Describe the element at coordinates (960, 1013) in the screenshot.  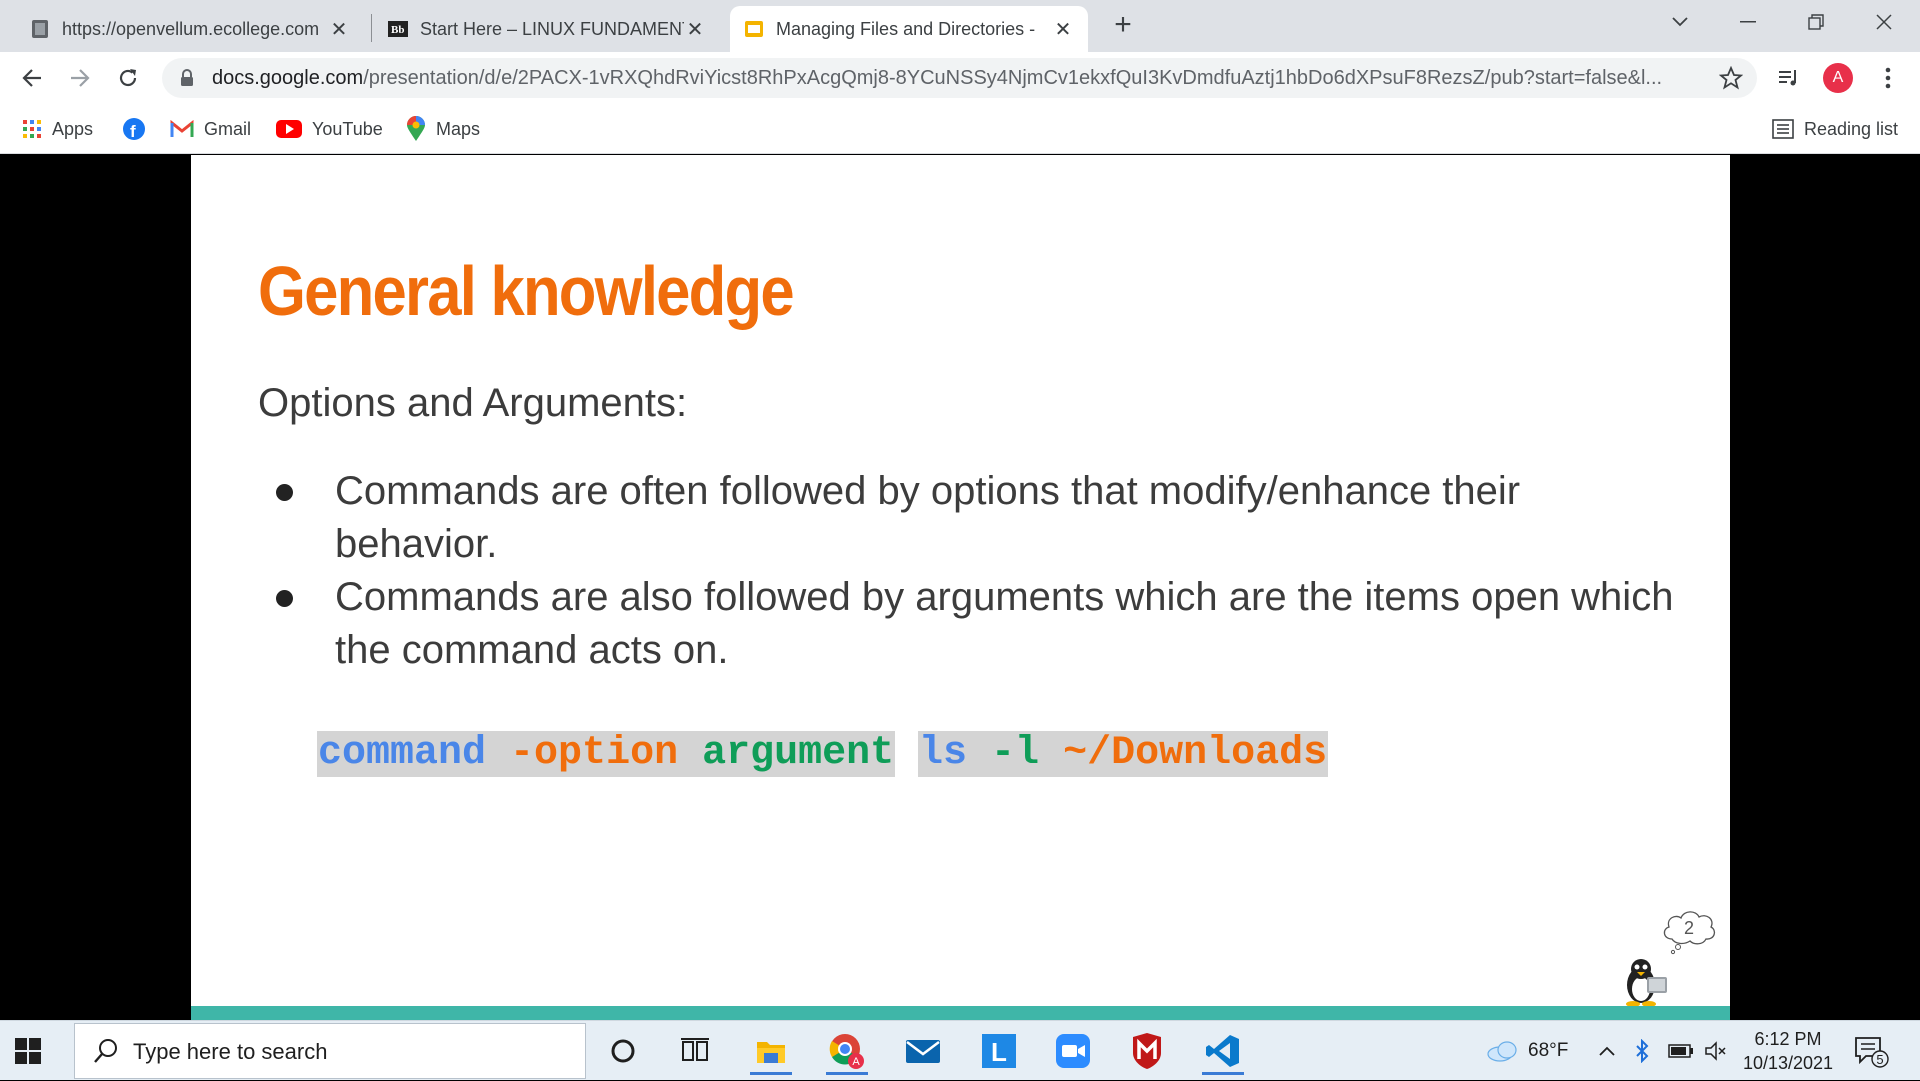
I see `slide-accent-bar` at that location.